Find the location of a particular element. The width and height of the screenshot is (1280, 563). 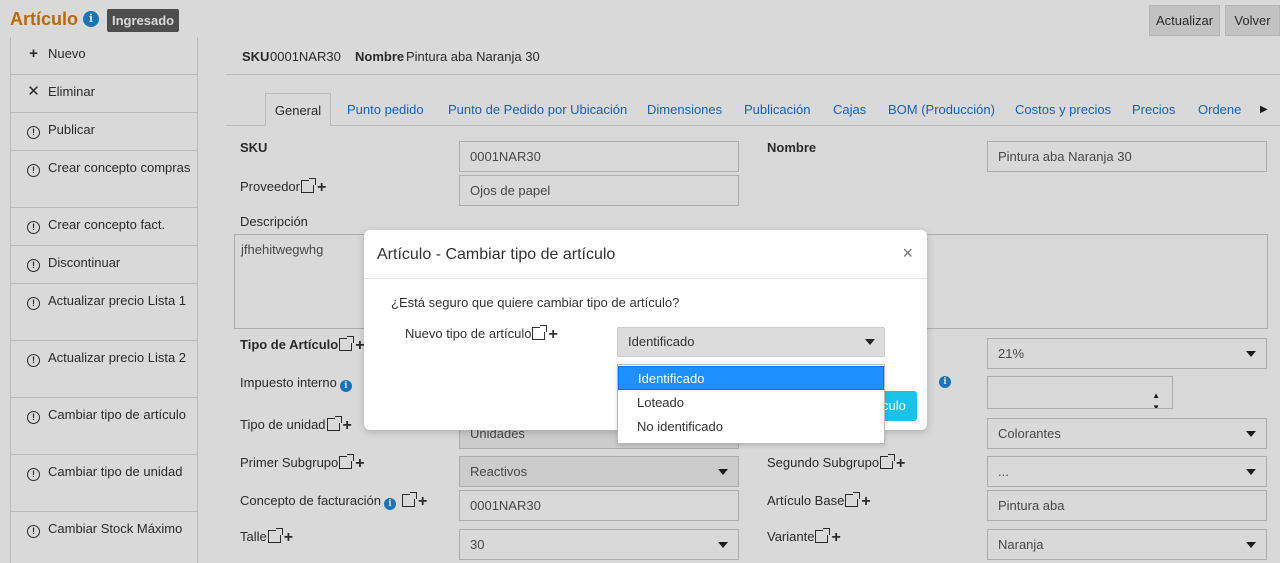

close-icon: × is located at coordinates (907, 253).